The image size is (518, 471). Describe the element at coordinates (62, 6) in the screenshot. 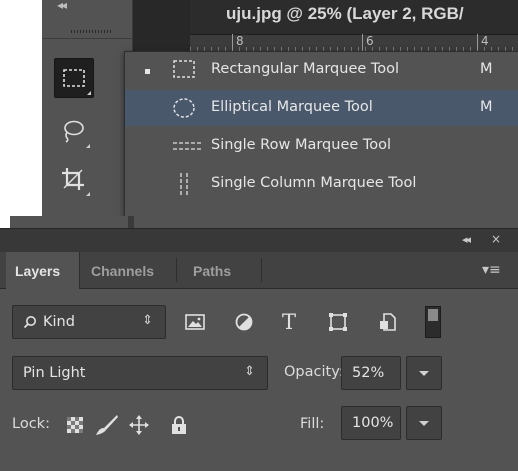

I see `double-chevron-left-icon: ◂◂` at that location.